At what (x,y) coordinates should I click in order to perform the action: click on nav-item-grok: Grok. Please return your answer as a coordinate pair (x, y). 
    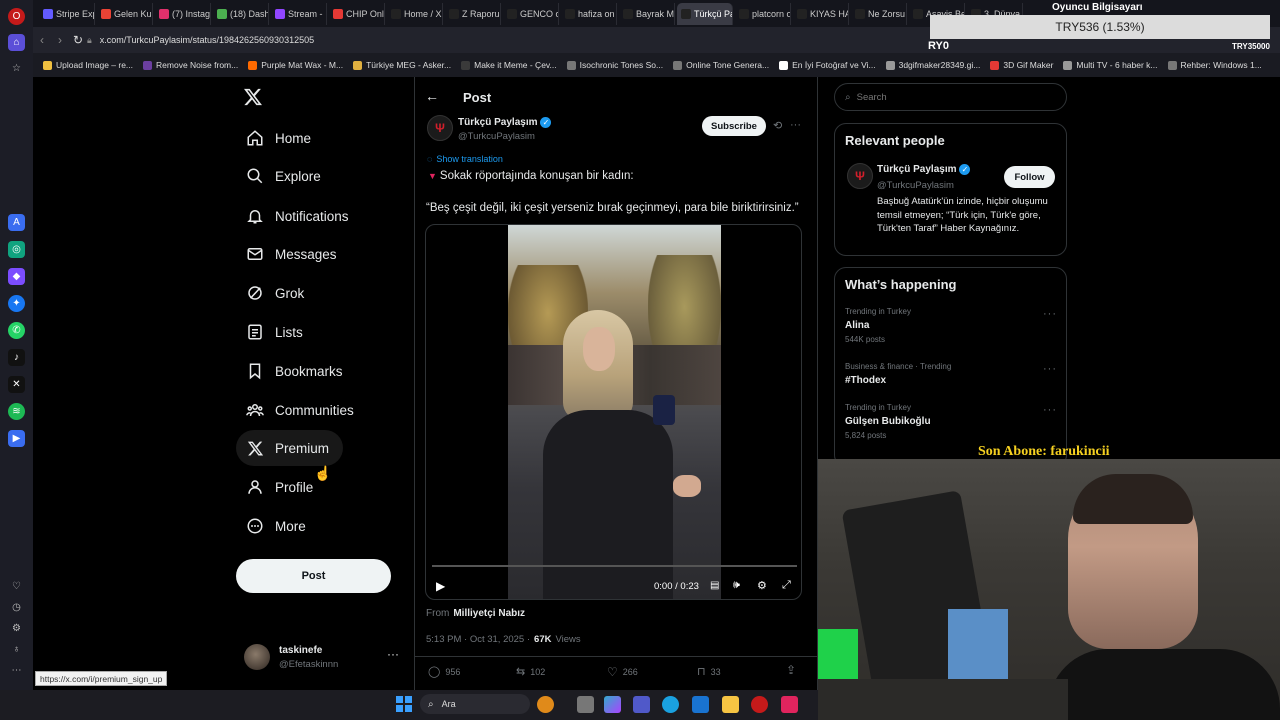
    Looking at the image, I should click on (277, 293).